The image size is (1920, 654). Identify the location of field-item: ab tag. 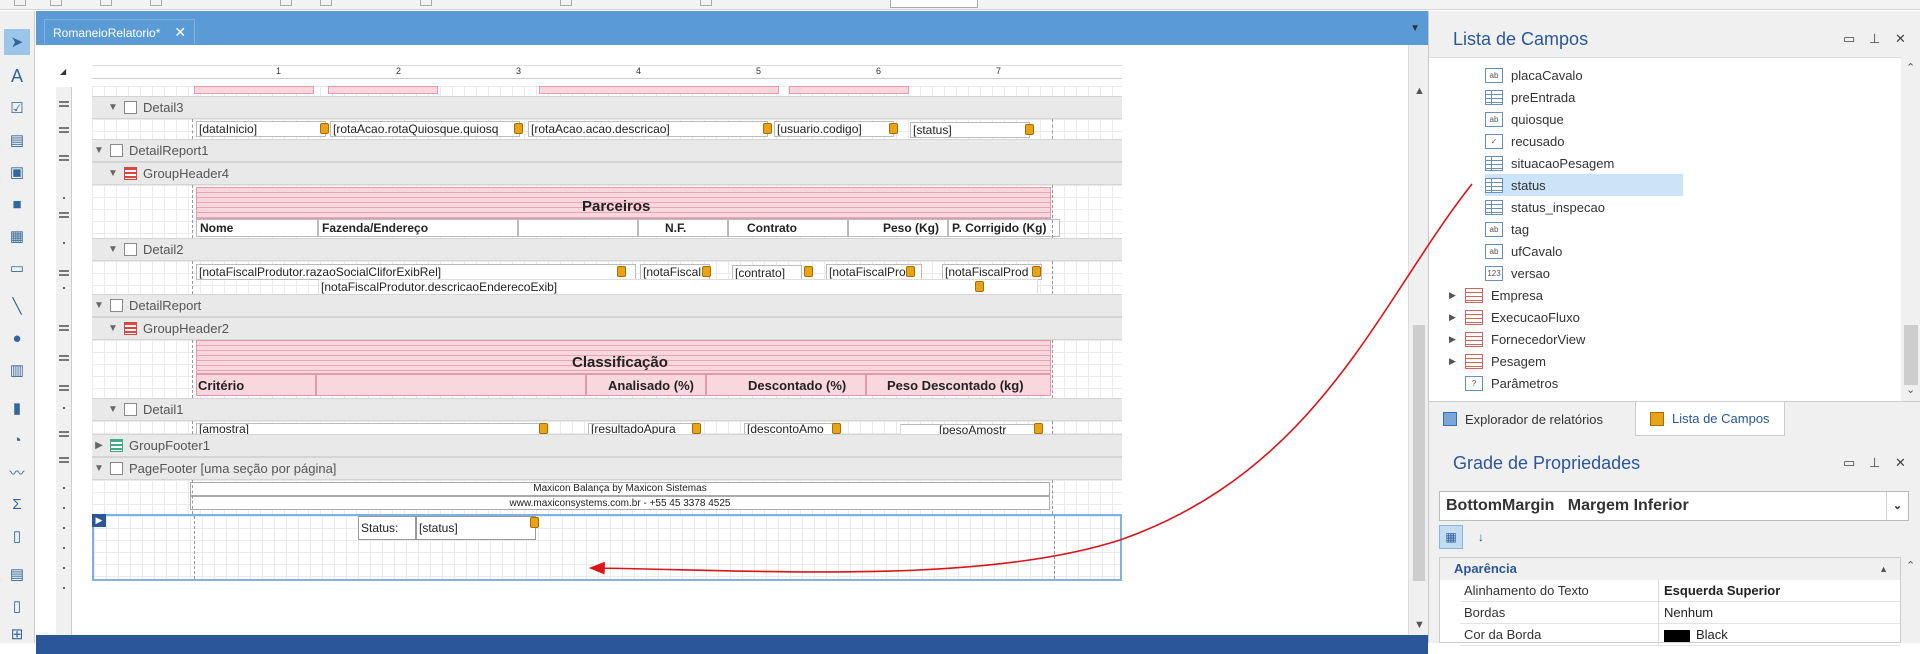
(1507, 229).